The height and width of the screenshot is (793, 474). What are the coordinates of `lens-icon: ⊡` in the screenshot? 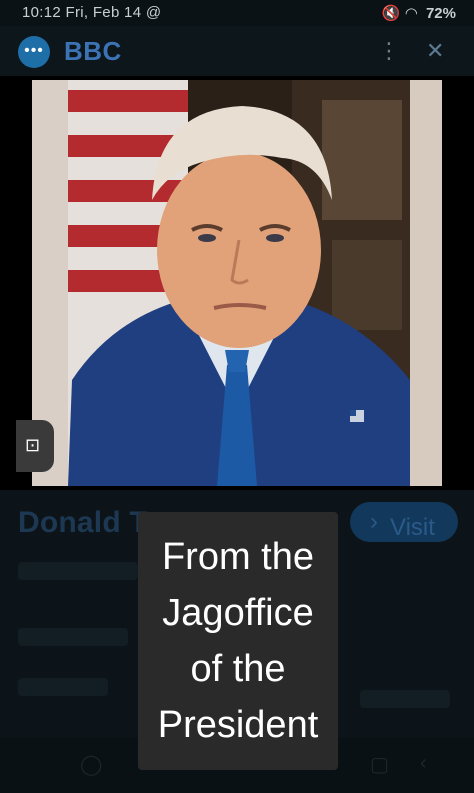 It's located at (35, 446).